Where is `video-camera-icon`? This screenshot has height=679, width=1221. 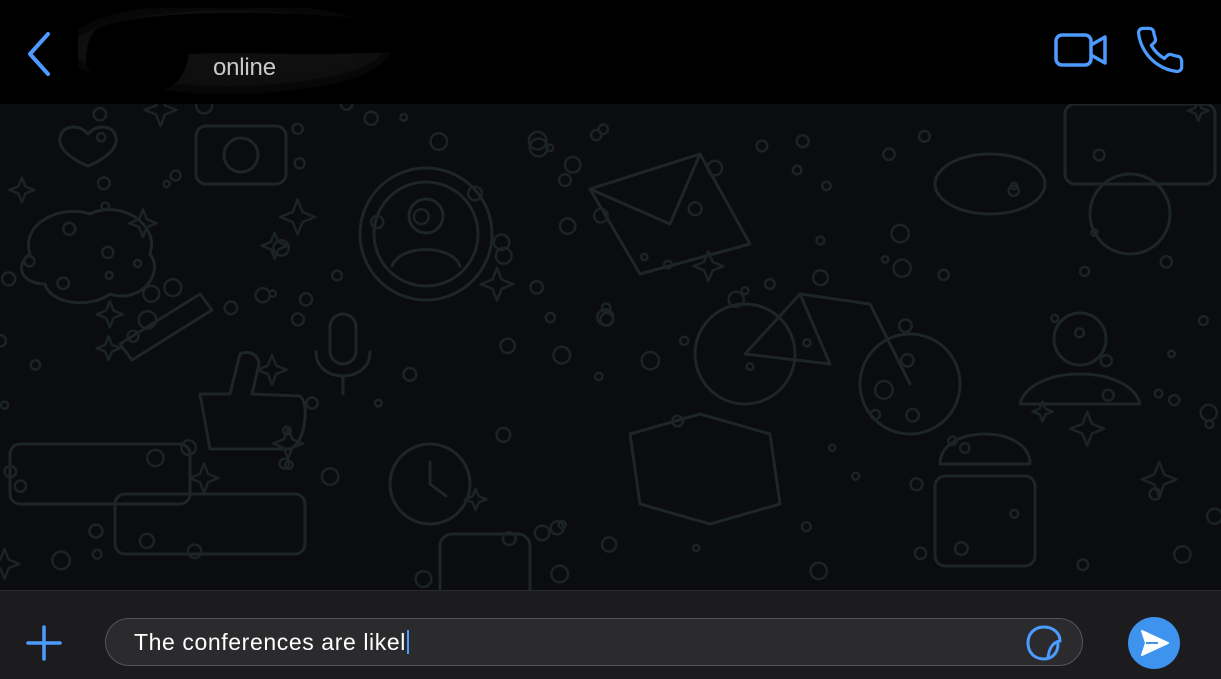 video-camera-icon is located at coordinates (1080, 50).